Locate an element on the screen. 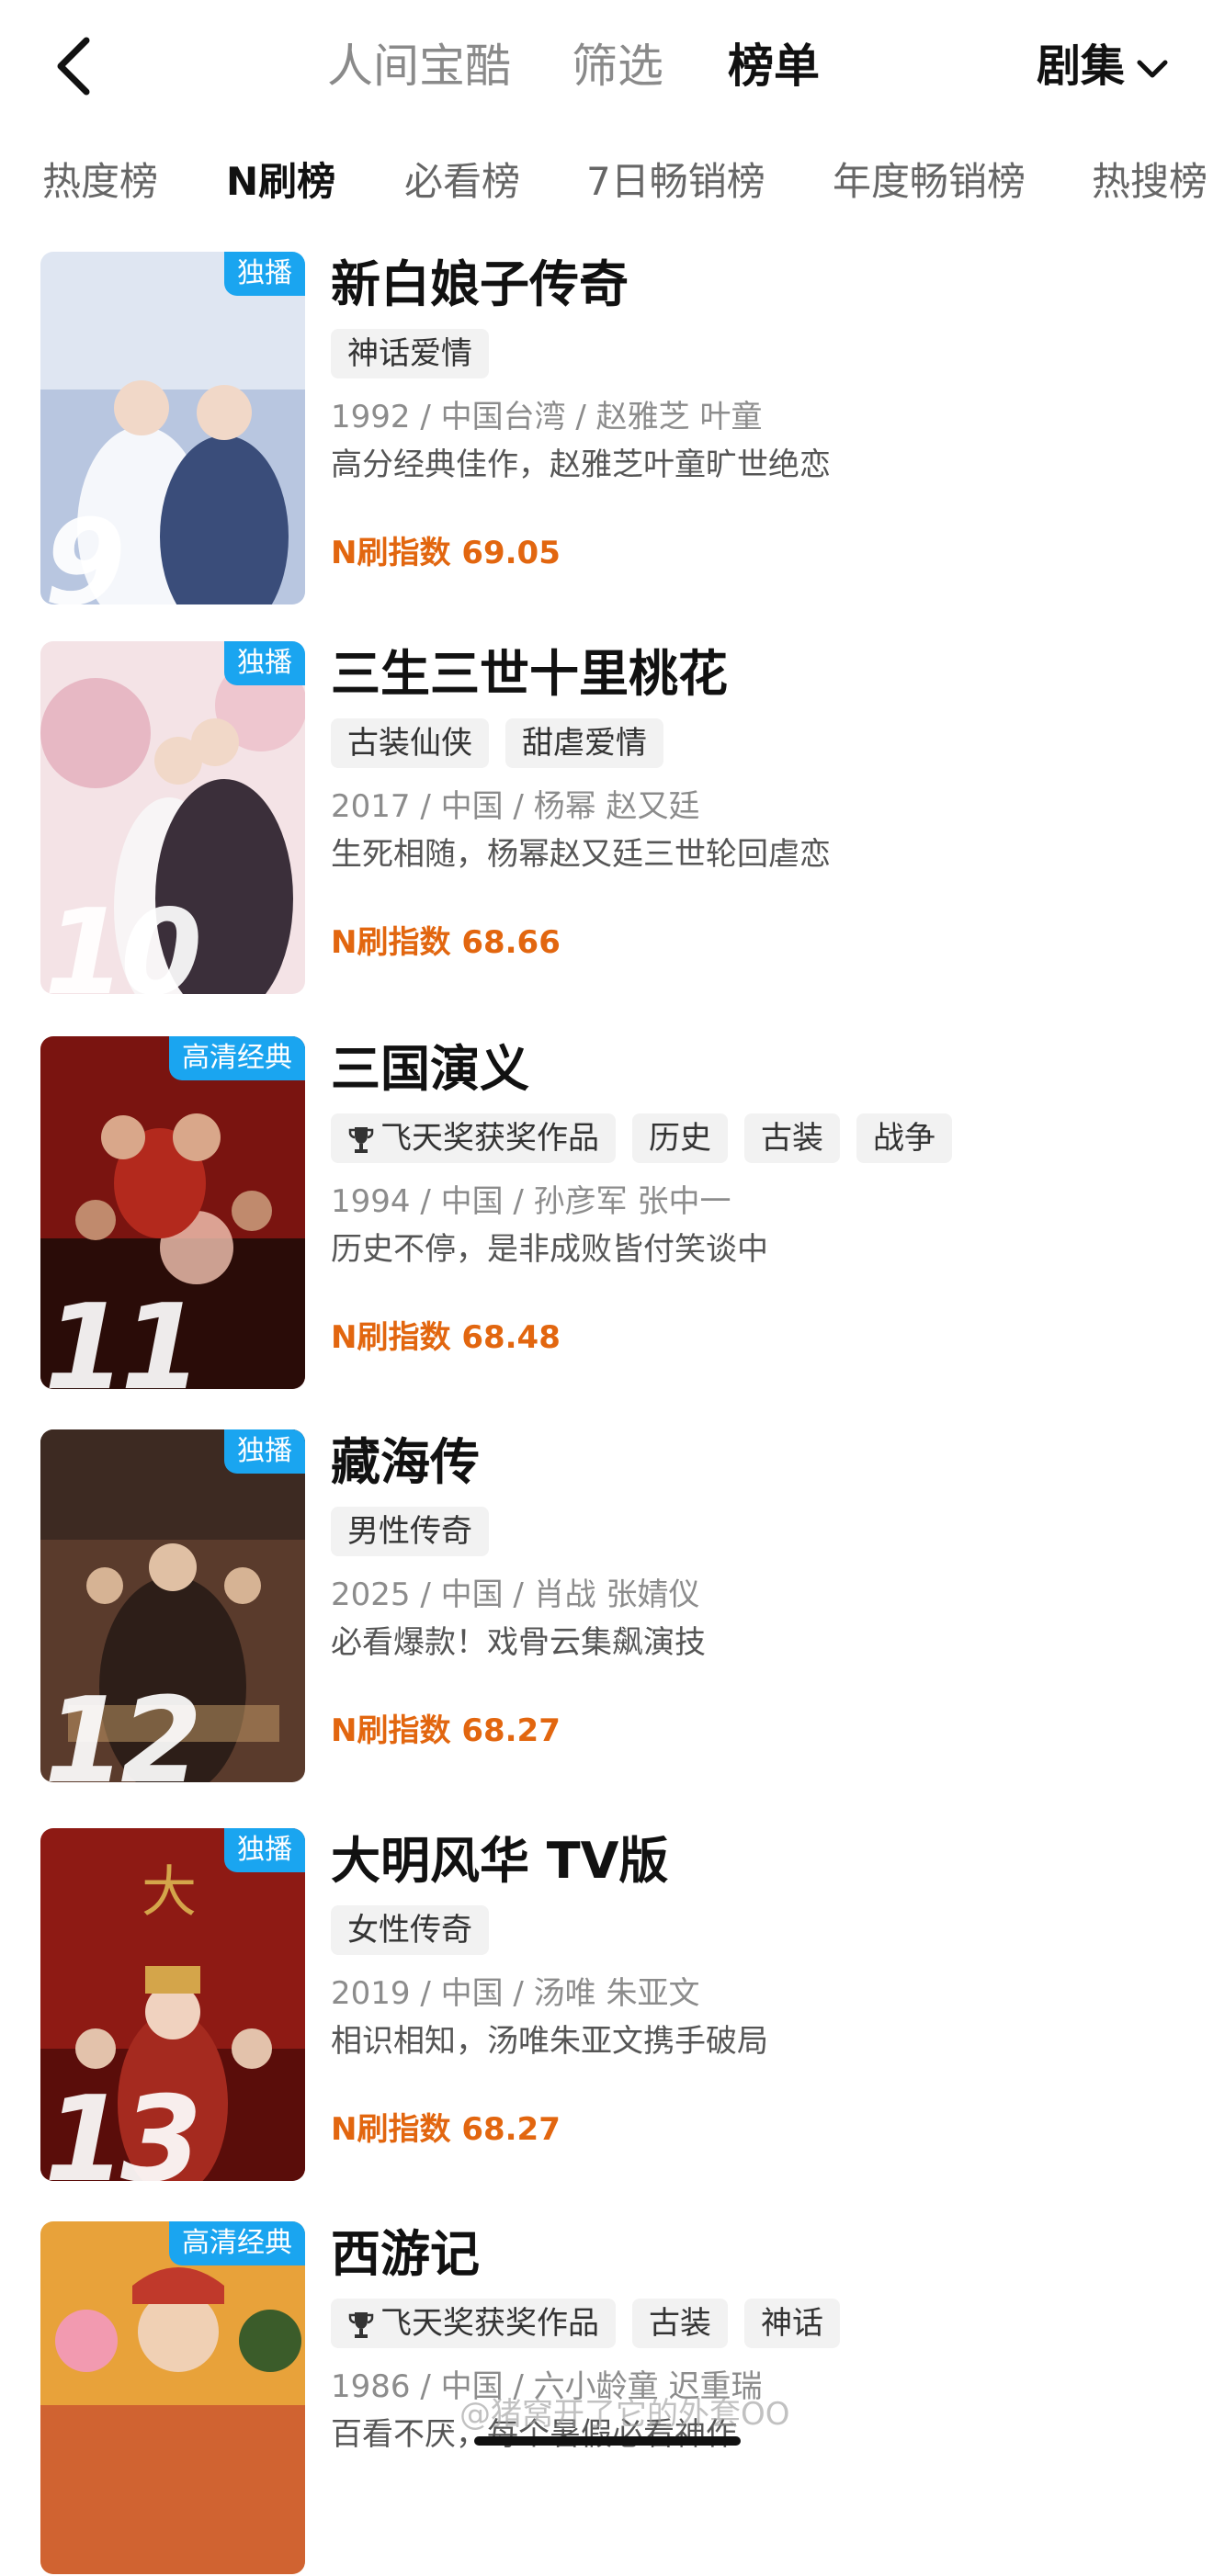 This screenshot has height=2576, width=1213. tab-renjian-baoku: 人间宝酷 is located at coordinates (419, 66).